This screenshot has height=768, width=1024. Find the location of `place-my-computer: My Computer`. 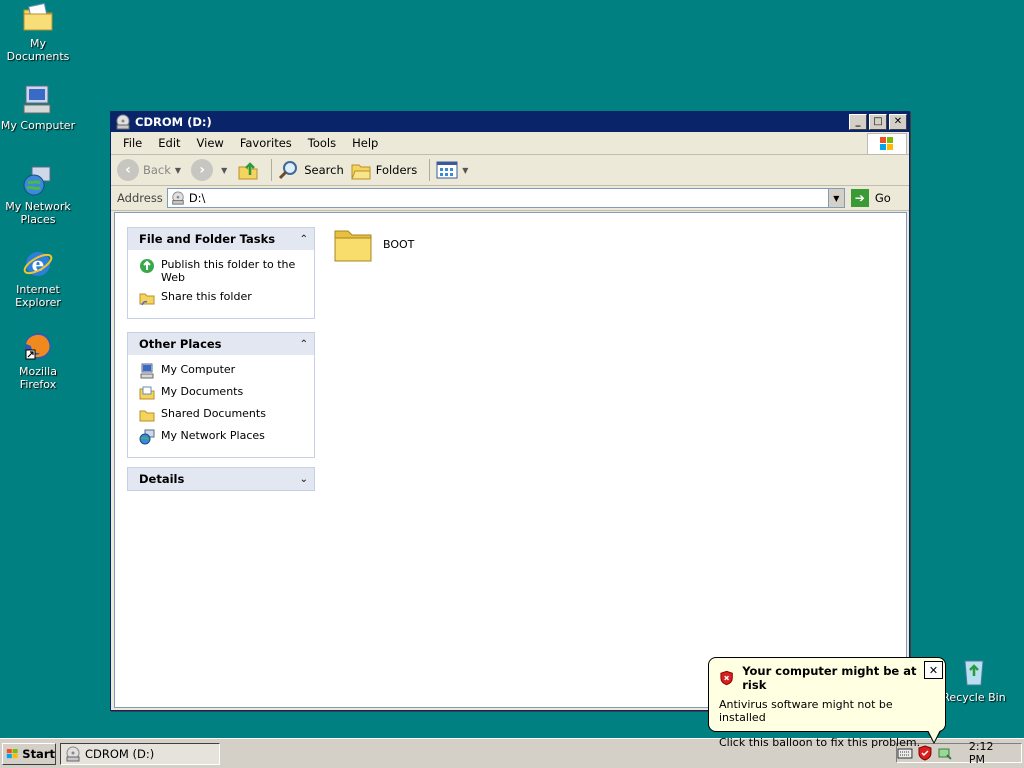

place-my-computer: My Computer is located at coordinates (222, 371).